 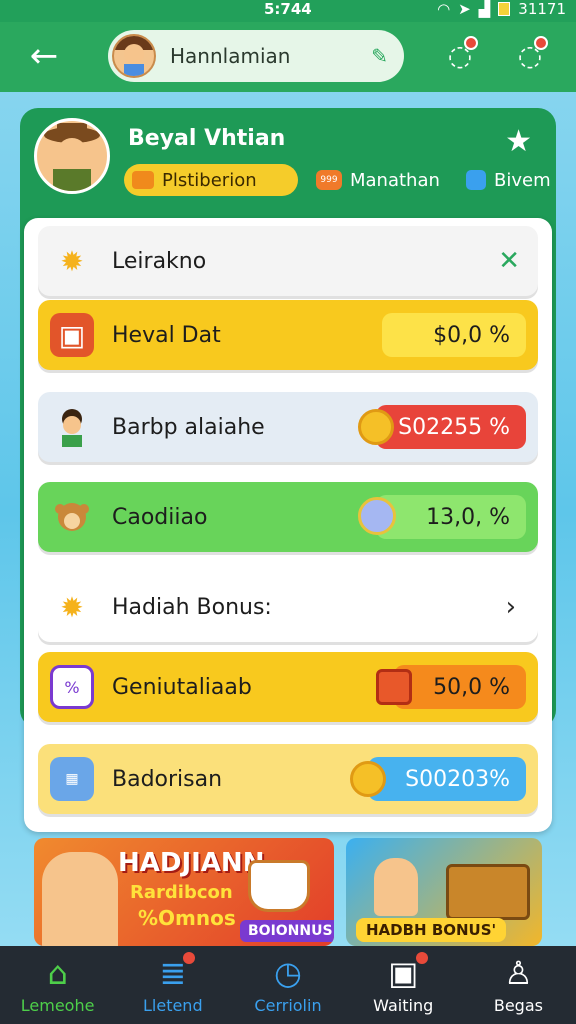 I want to click on app-header: ← Hannlamian ✎ ◌ ◌, so click(x=288, y=57).